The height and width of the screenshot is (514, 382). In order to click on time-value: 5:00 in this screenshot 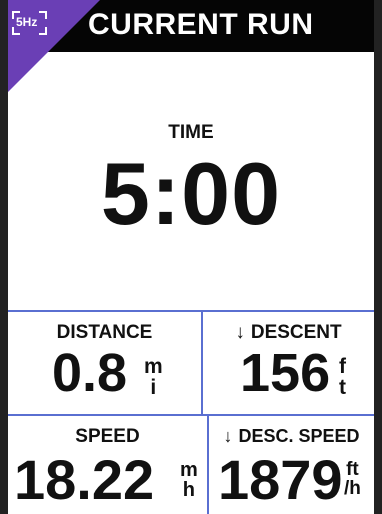, I will do `click(191, 193)`.